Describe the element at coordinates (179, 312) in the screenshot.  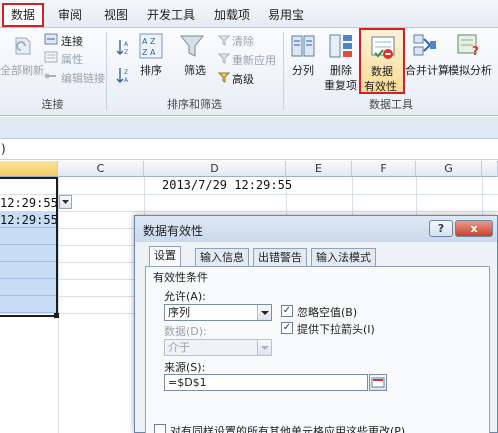
I see `allow-select-value: 序列` at that location.